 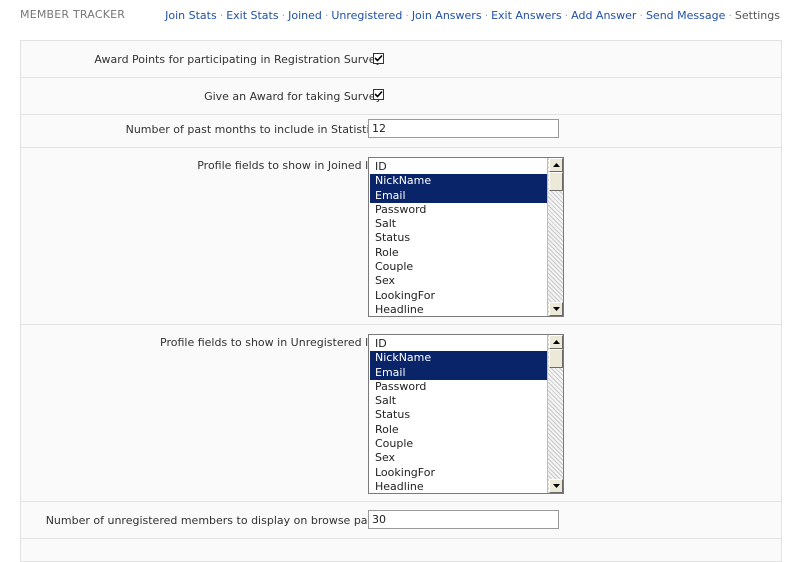 What do you see at coordinates (191, 15) in the screenshot?
I see `nav-join-stats: Join Stats` at bounding box center [191, 15].